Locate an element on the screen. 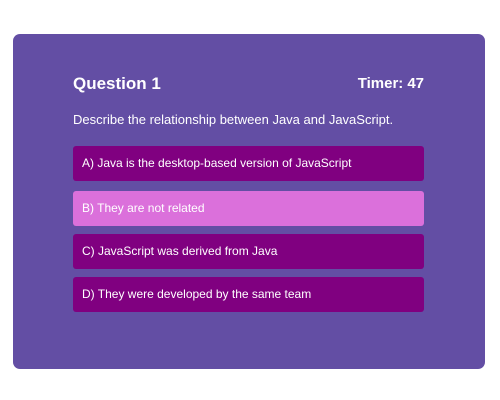 The image size is (500, 400). answer-option-d: D) They were developed by the same team is located at coordinates (248, 294).